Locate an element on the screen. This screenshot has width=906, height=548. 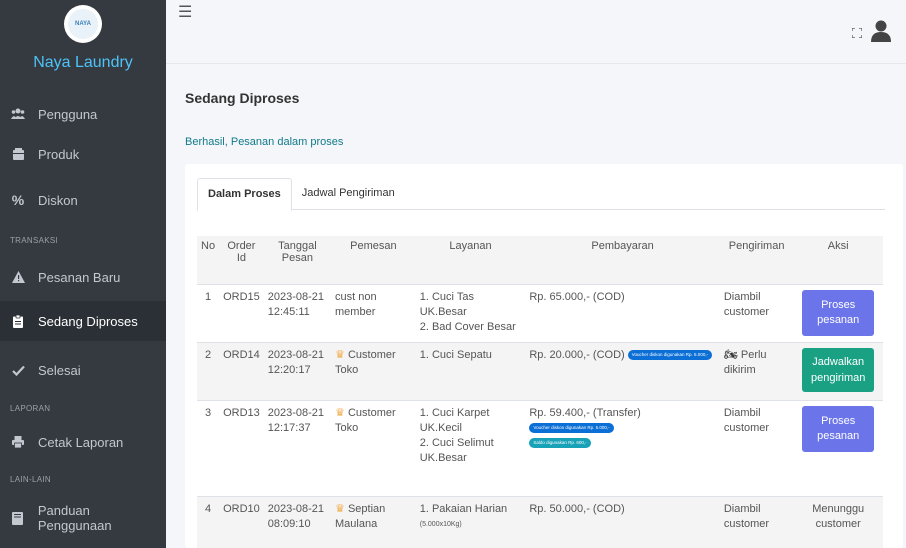
sidebar-item-pesanan-baru: Pesanan Baru is located at coordinates (83, 277).